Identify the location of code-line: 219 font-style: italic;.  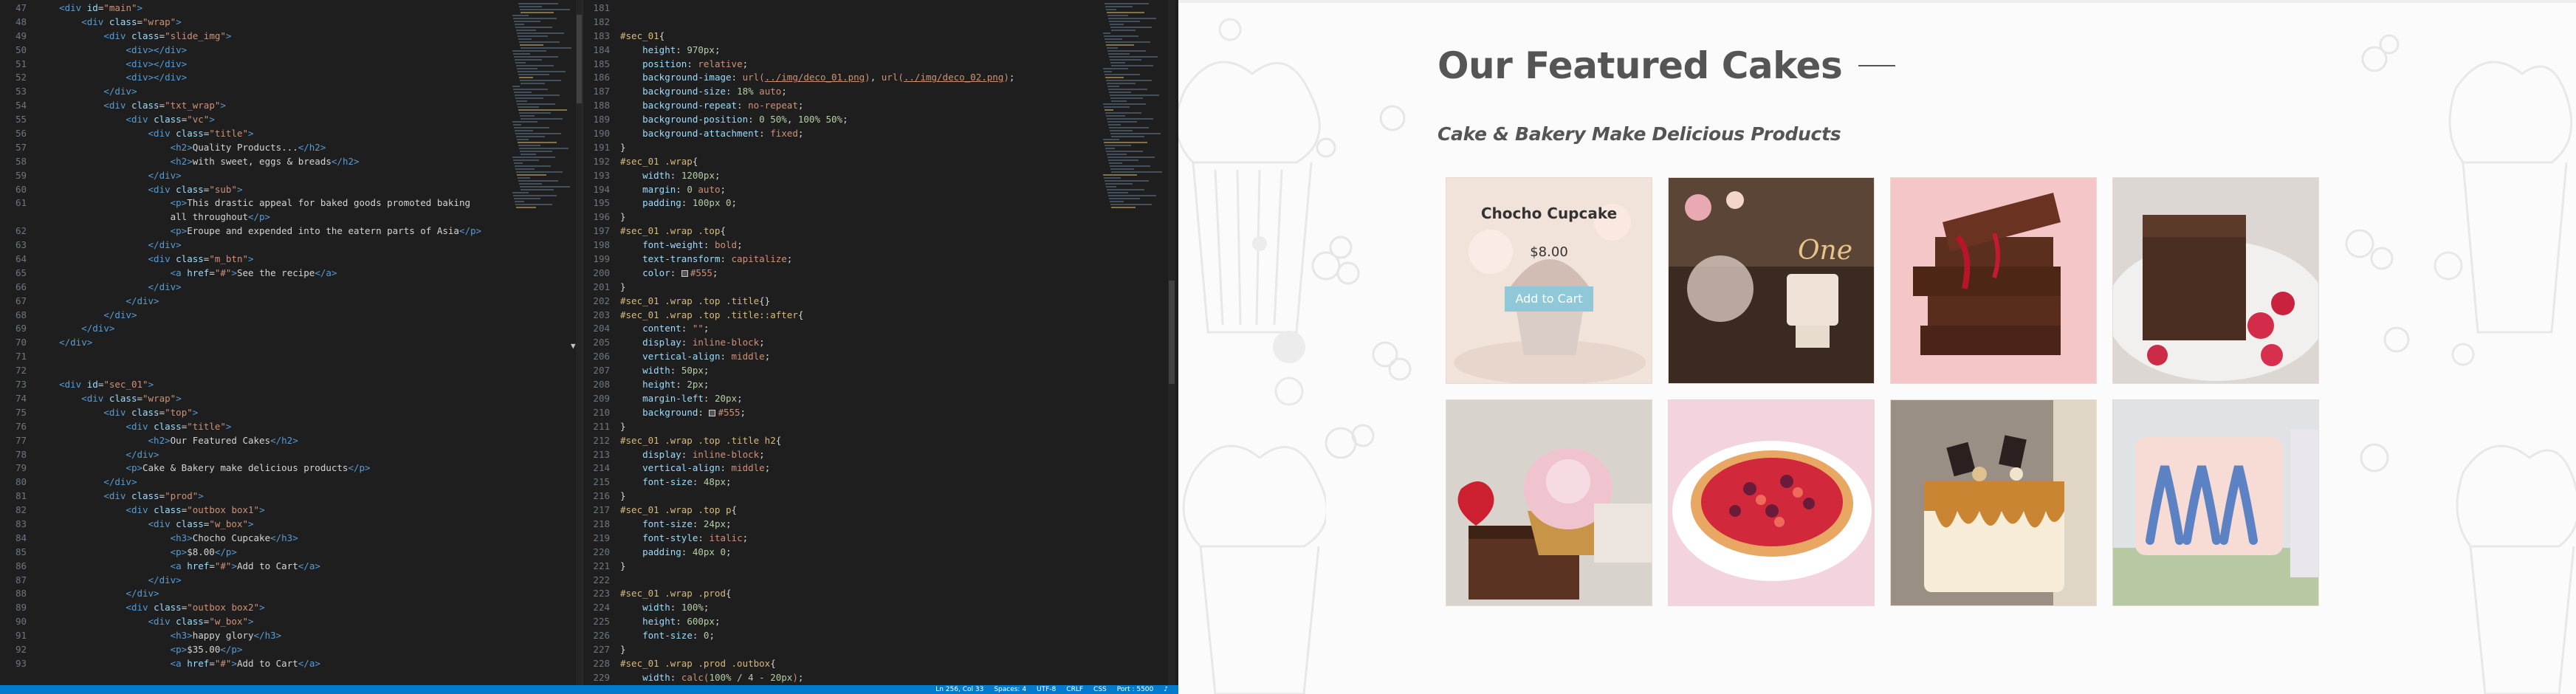
(881, 539).